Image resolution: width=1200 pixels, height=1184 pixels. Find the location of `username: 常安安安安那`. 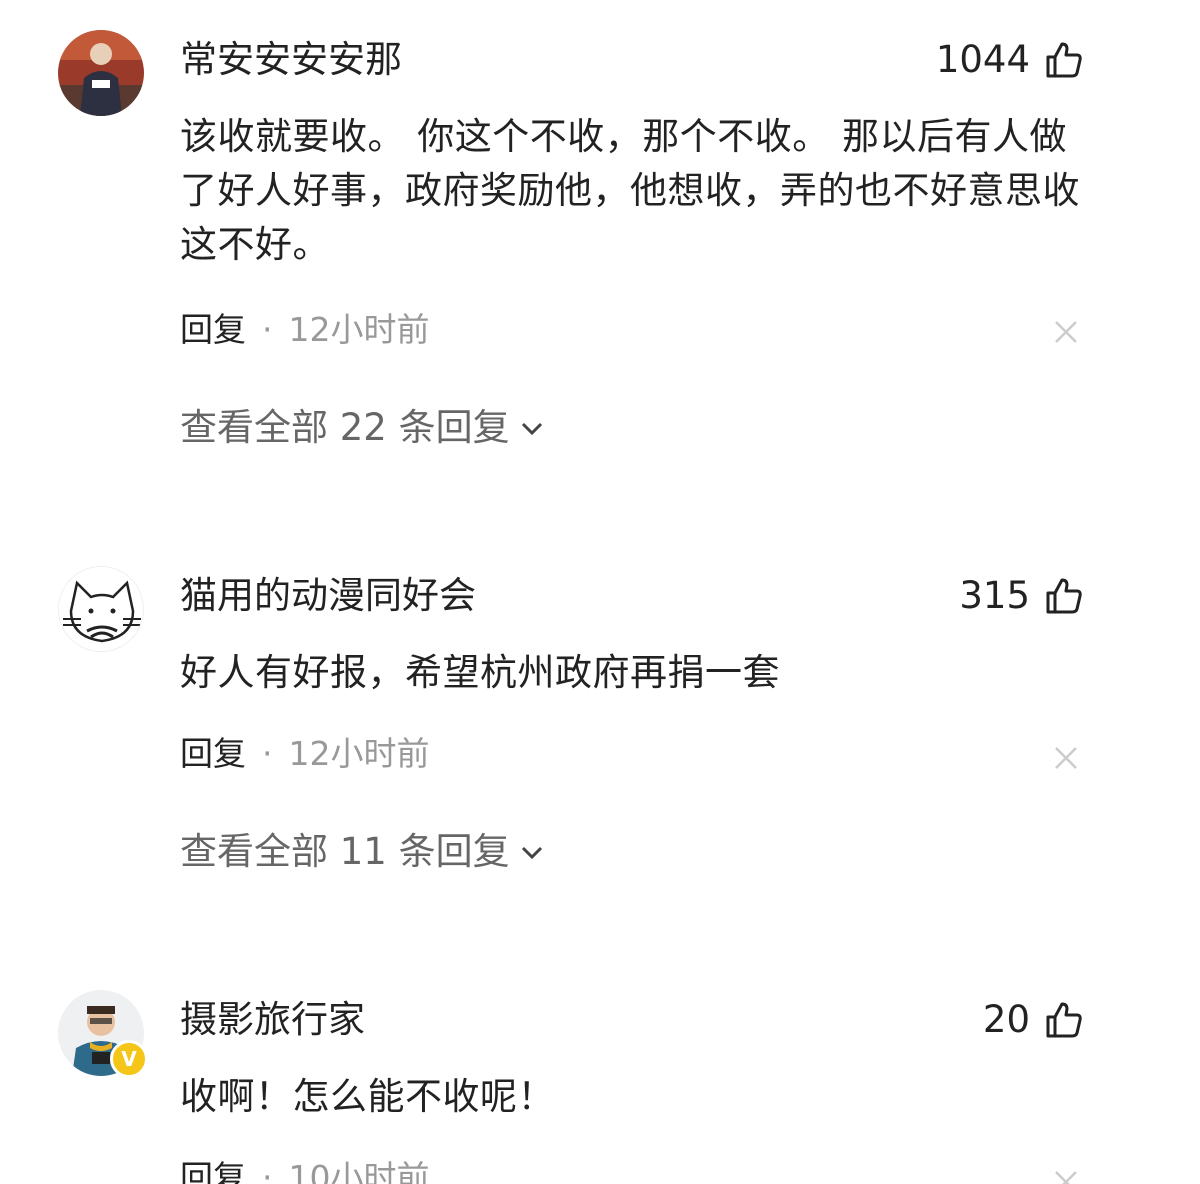

username: 常安安安安那 is located at coordinates (291, 60).